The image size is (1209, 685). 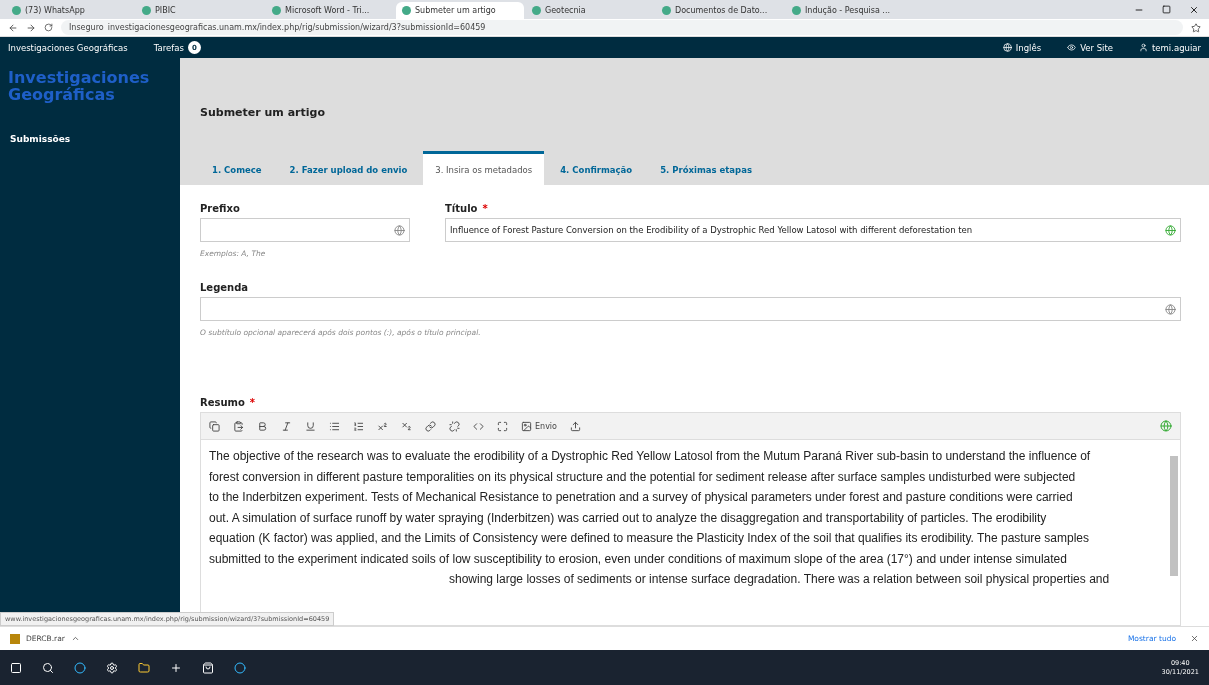 I want to click on language-link: Inglês, so click(x=1022, y=47).